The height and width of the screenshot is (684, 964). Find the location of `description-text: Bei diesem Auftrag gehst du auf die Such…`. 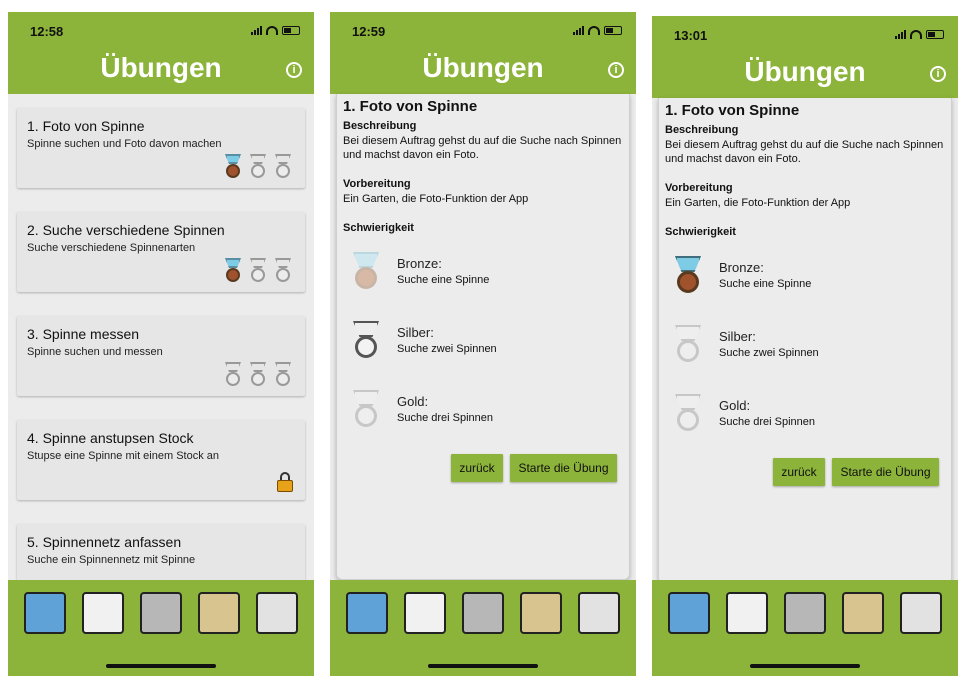

description-text: Bei diesem Auftrag gehst du auf die Such… is located at coordinates (804, 152).